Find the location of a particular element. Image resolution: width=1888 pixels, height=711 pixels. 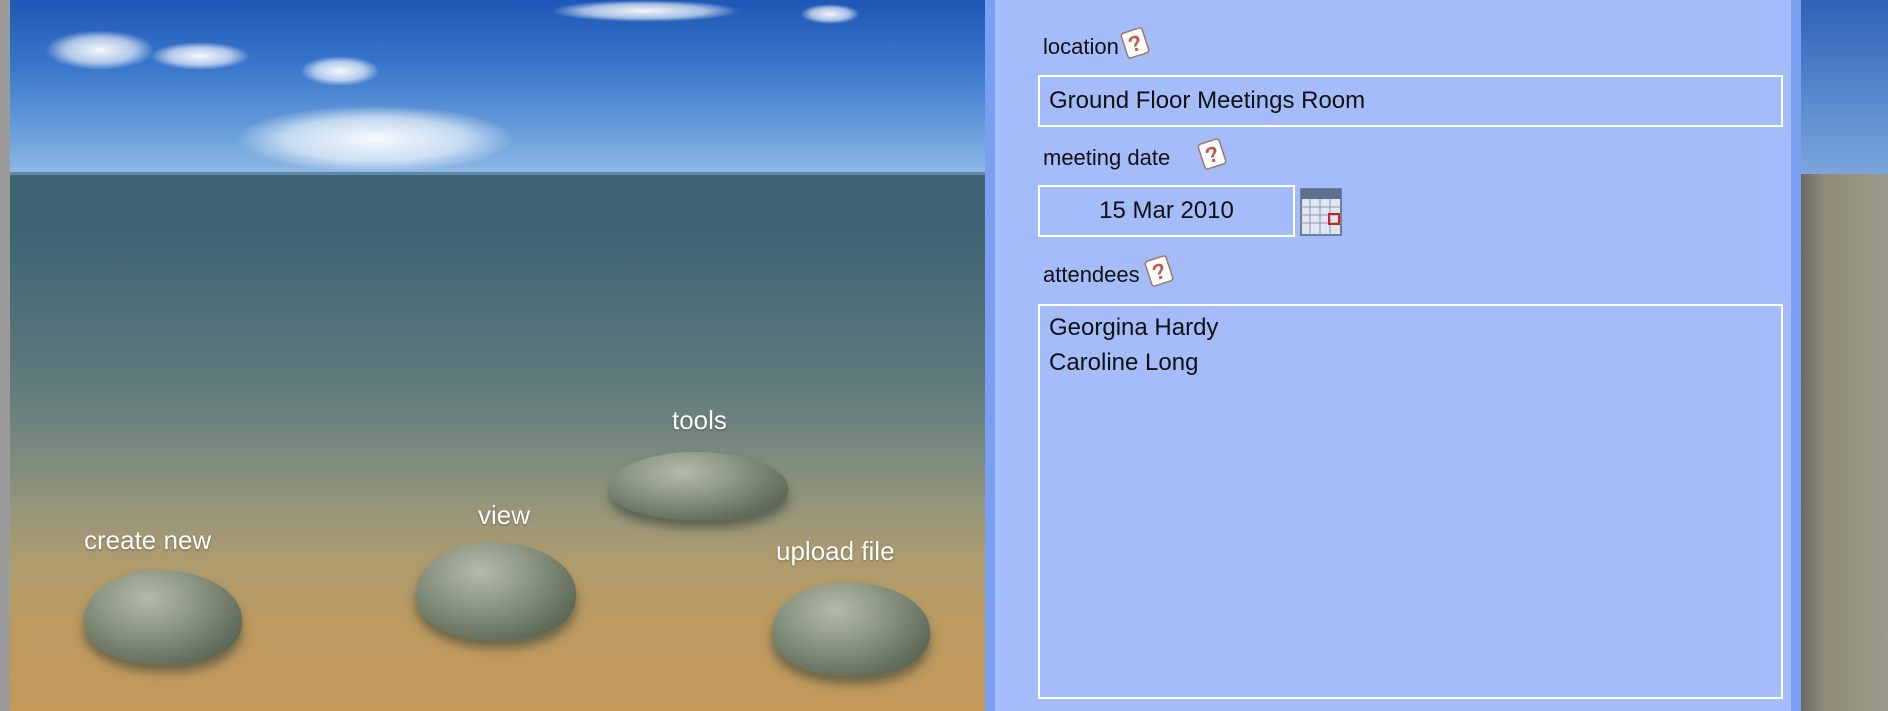

attendees-label: attendees is located at coordinates (1091, 274).